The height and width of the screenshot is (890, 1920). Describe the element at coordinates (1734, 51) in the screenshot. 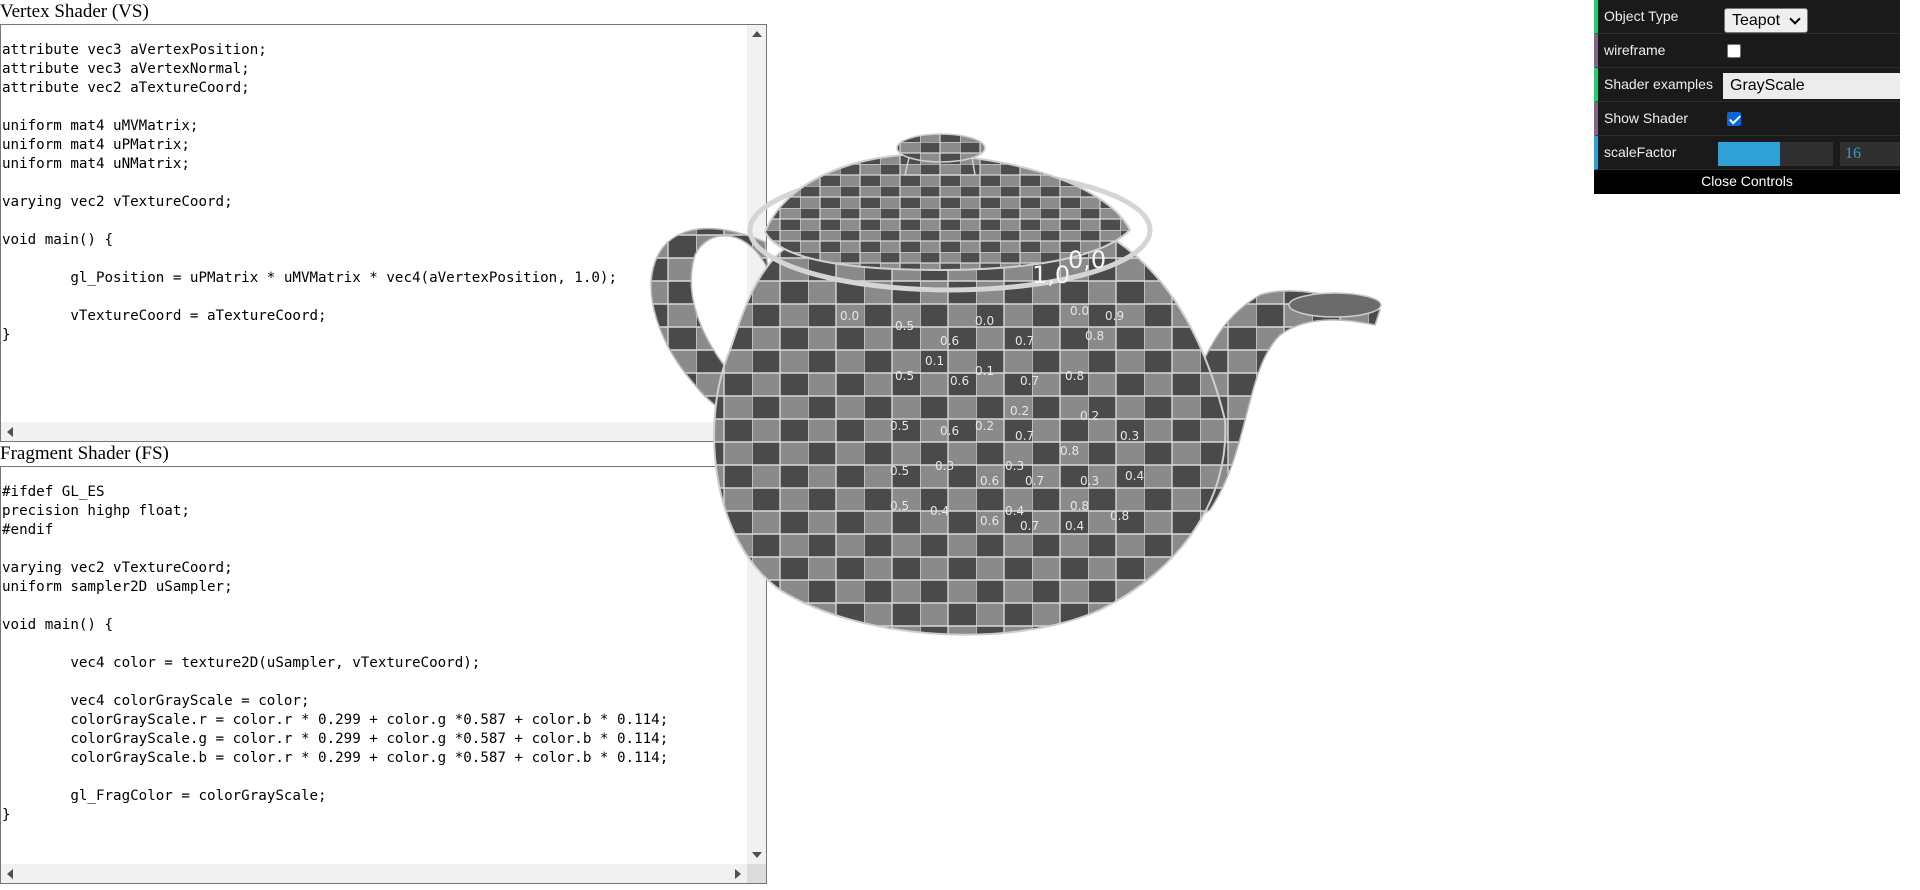

I see `wireframe-checkbox` at that location.